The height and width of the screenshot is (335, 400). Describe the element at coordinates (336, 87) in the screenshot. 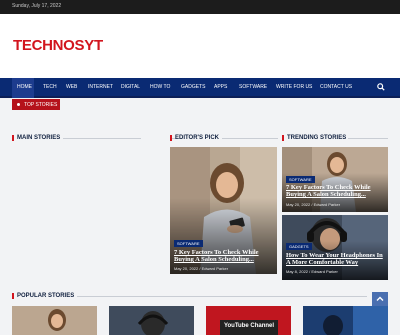

I see `nav-item-contact-us: CONTACT US` at that location.